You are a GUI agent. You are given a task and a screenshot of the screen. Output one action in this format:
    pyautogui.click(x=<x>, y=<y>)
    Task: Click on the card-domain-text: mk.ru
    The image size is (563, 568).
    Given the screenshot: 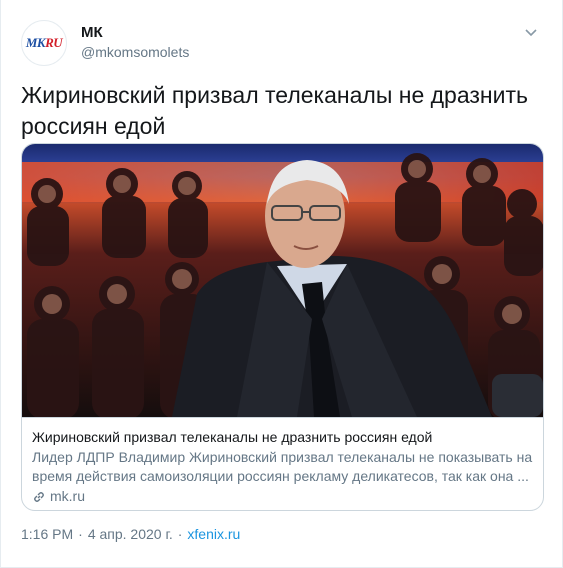 What is the action you would take?
    pyautogui.click(x=67, y=496)
    